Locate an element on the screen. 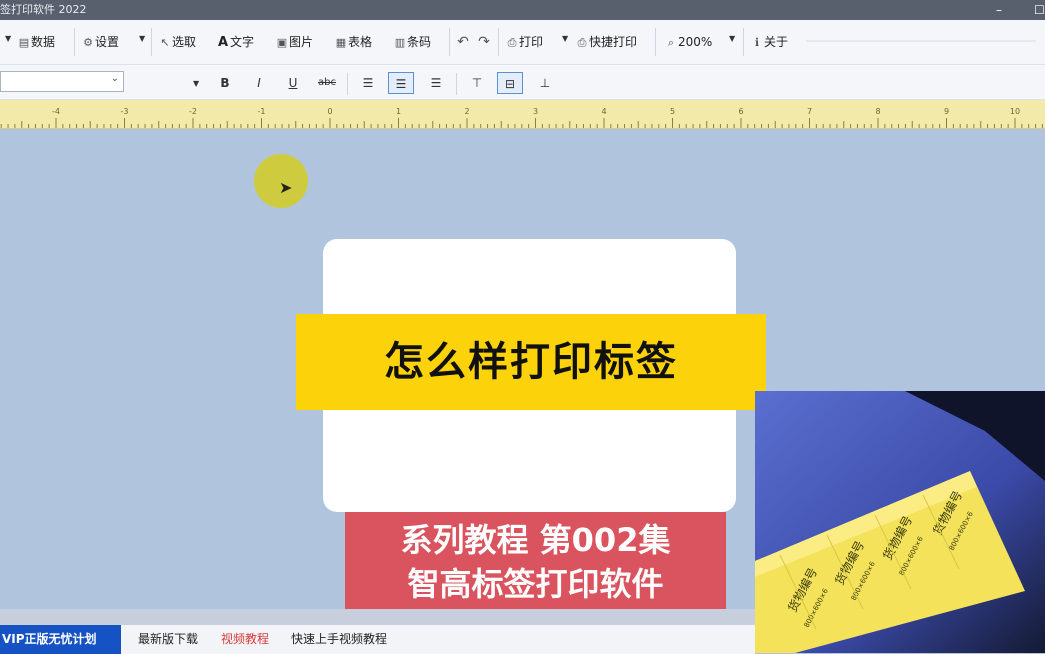  download-link: 最新版下载 is located at coordinates (168, 639).